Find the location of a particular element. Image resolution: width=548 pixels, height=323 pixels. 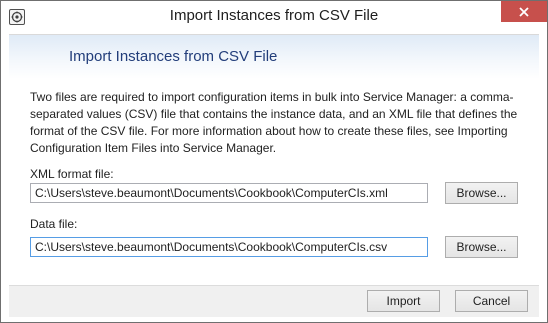

page-title: Import Instances from CSV File is located at coordinates (173, 56).